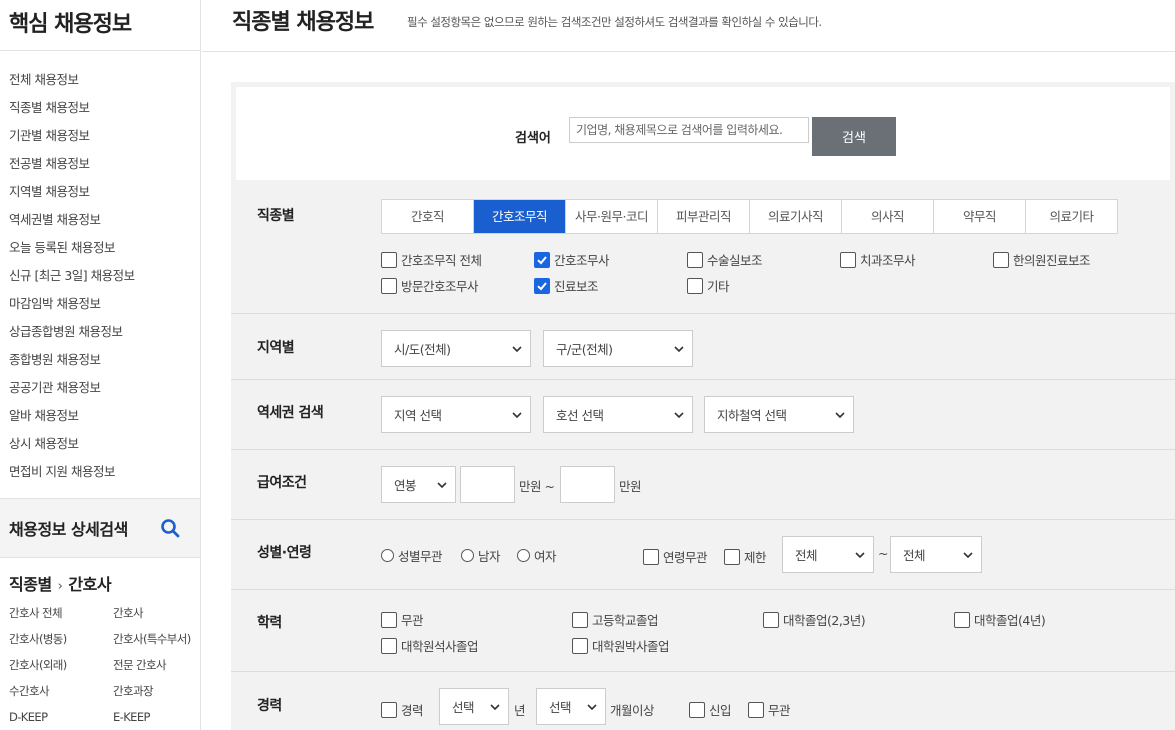 This screenshot has width=1175, height=730. What do you see at coordinates (708, 285) in the screenshot?
I see `job-option-etc: 기타` at bounding box center [708, 285].